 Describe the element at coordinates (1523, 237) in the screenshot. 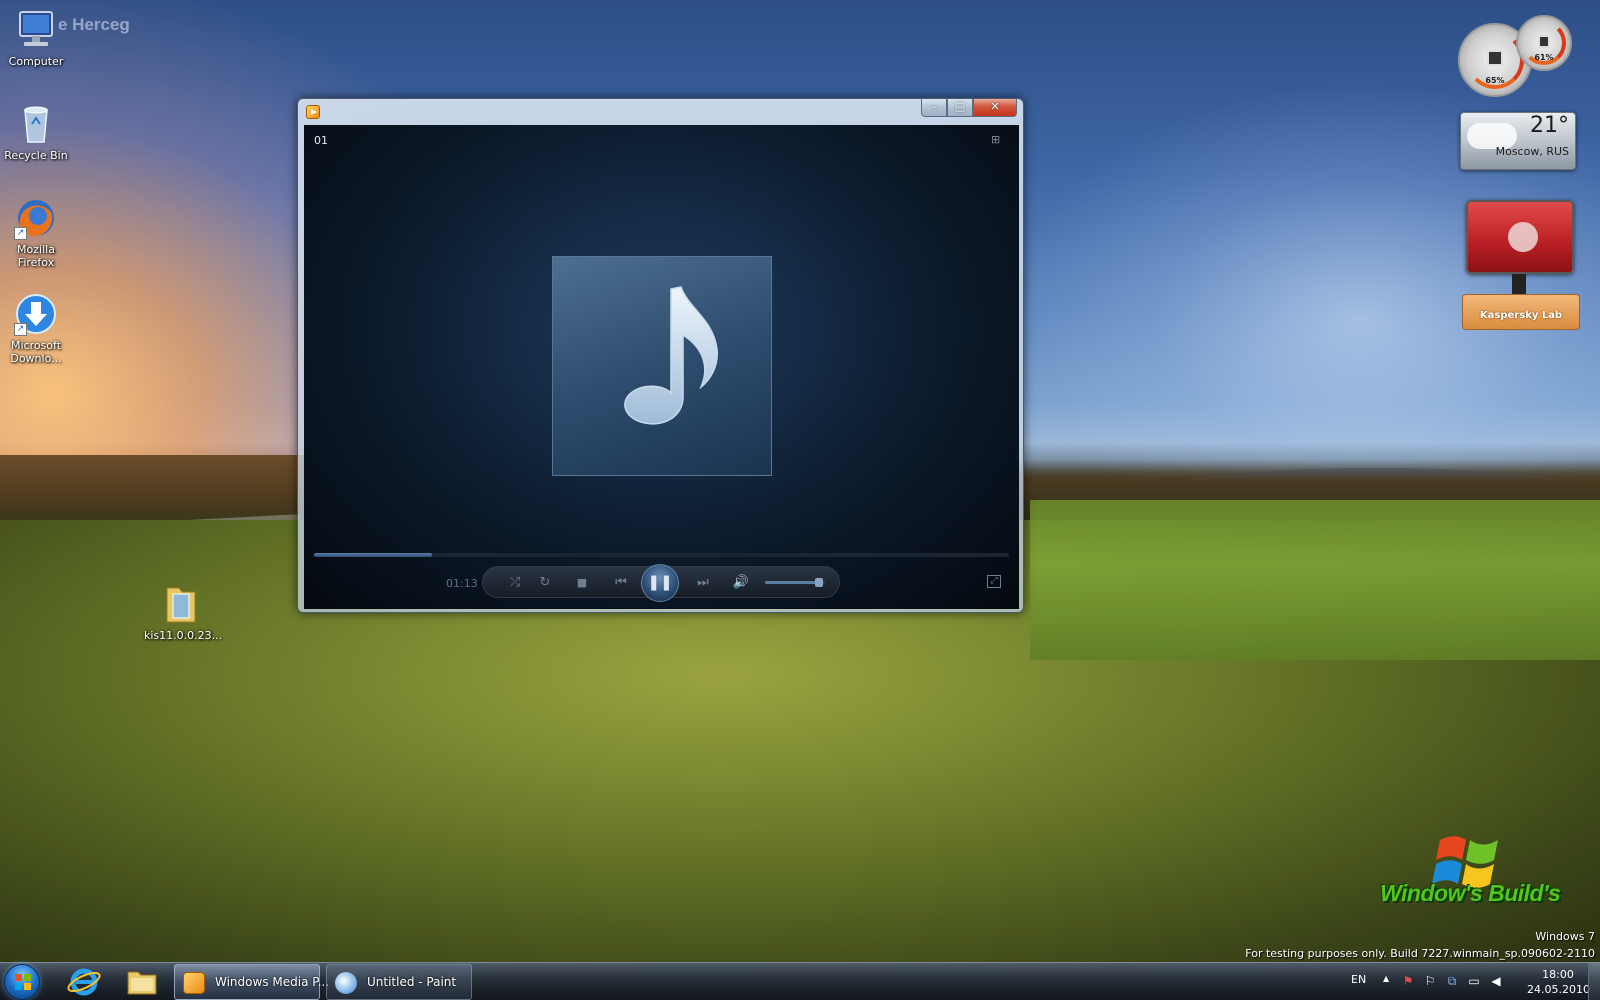

I see `kaspersky-logo-icon` at that location.